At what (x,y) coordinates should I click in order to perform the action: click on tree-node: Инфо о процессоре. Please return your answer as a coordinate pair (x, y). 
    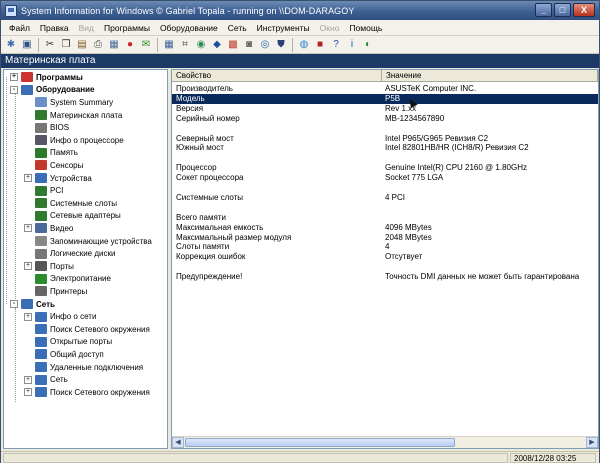
    Looking at the image, I should click on (74, 140).